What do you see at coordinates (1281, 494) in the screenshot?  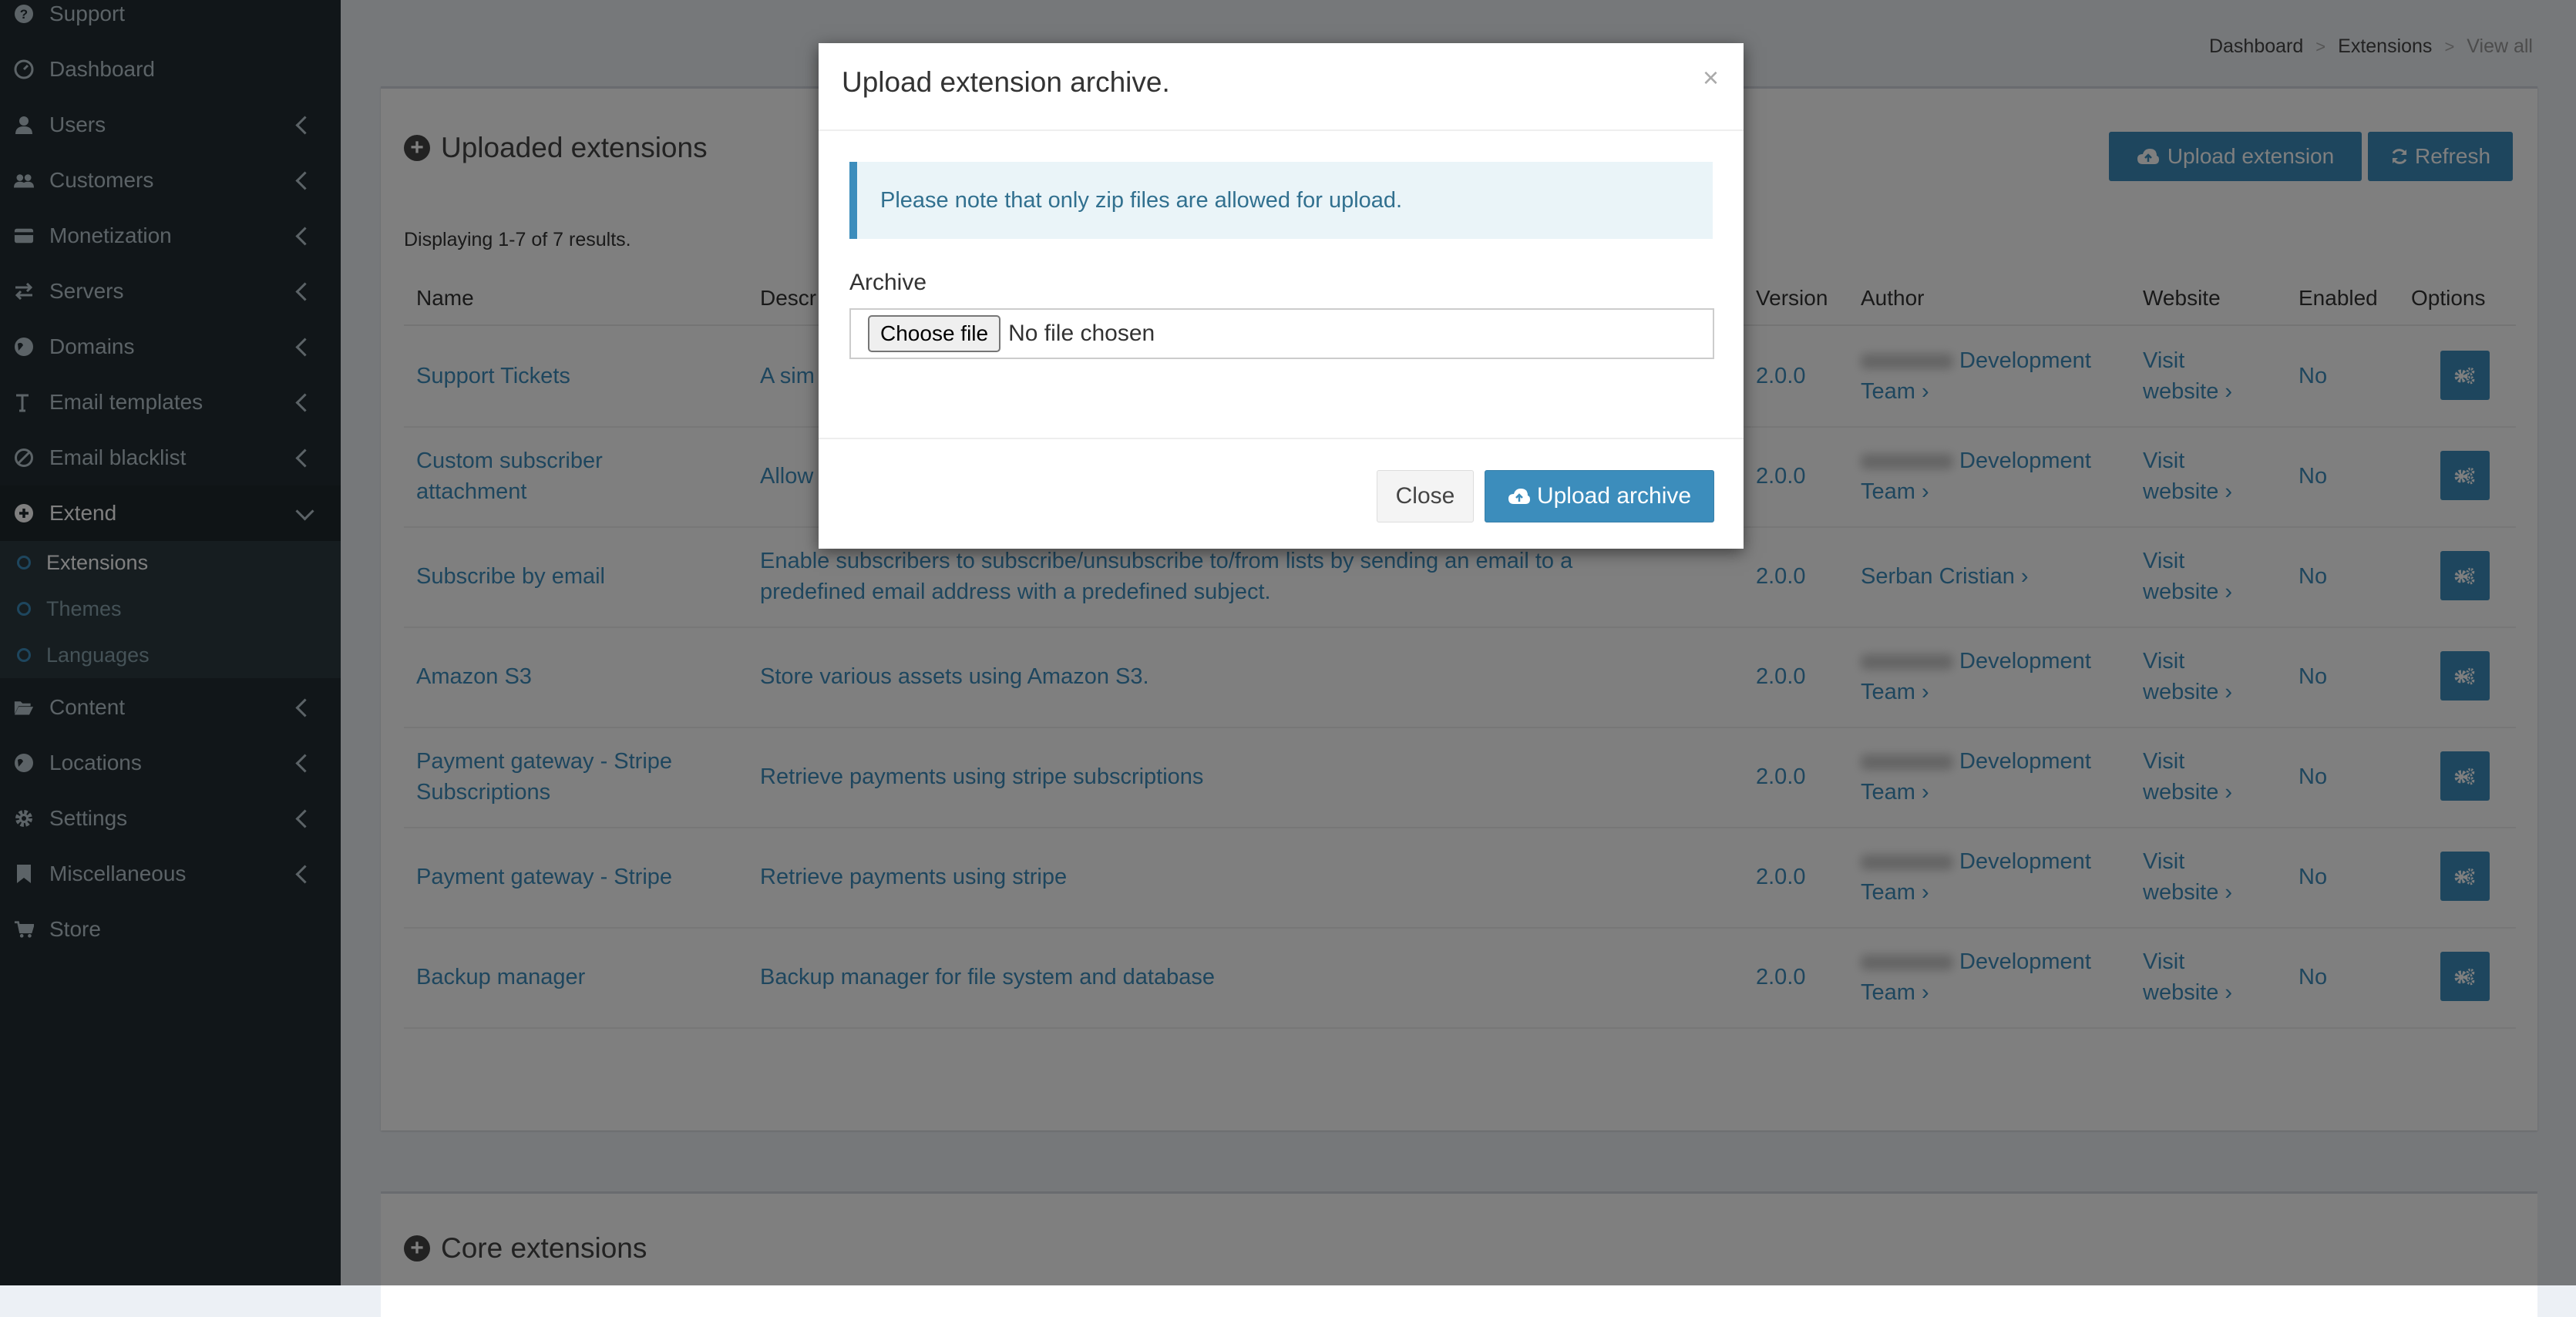 I see `modal-footer: Close Upload archive` at bounding box center [1281, 494].